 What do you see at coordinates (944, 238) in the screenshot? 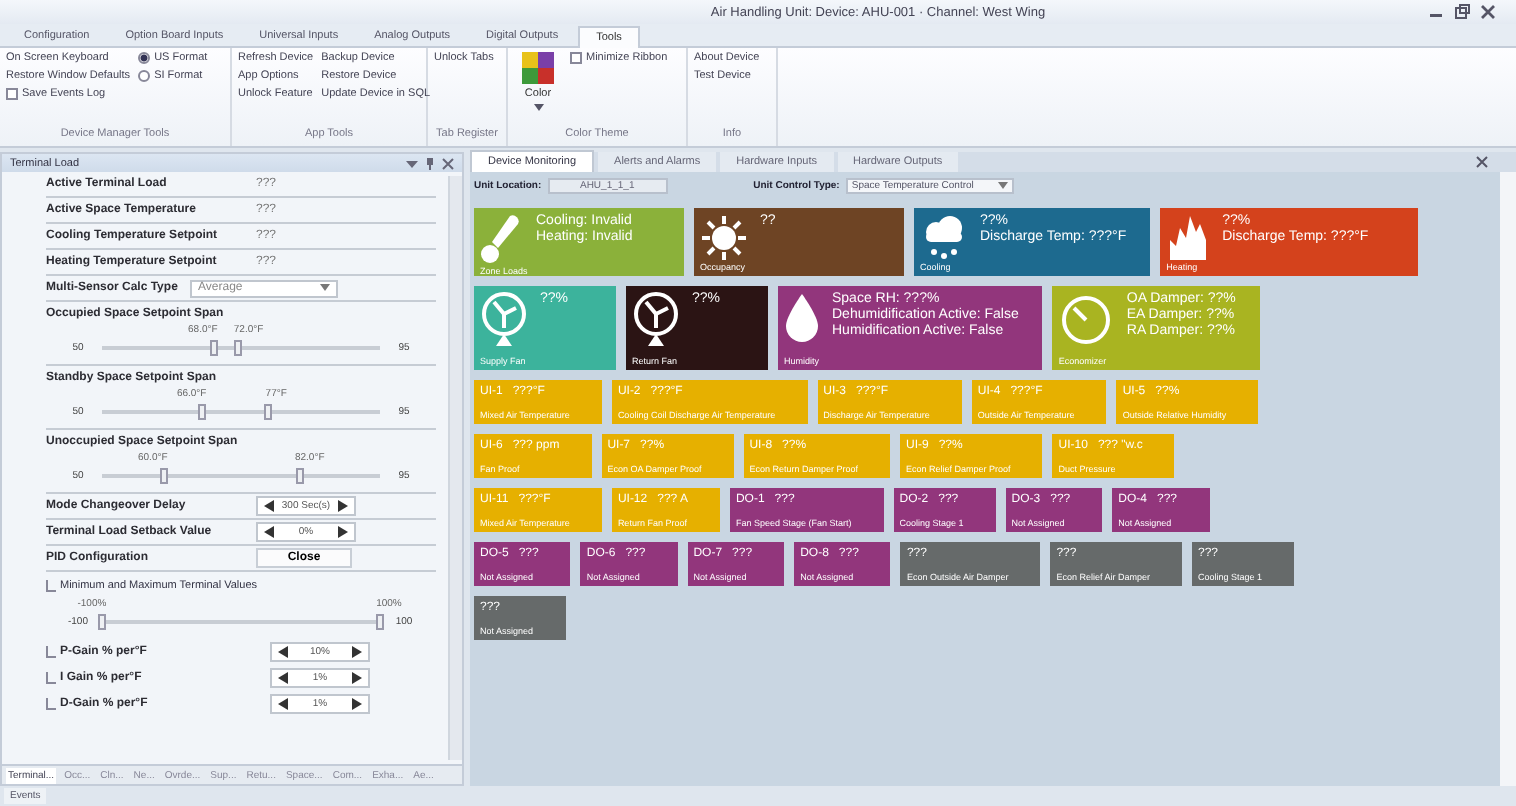
I see `cloud-icon` at bounding box center [944, 238].